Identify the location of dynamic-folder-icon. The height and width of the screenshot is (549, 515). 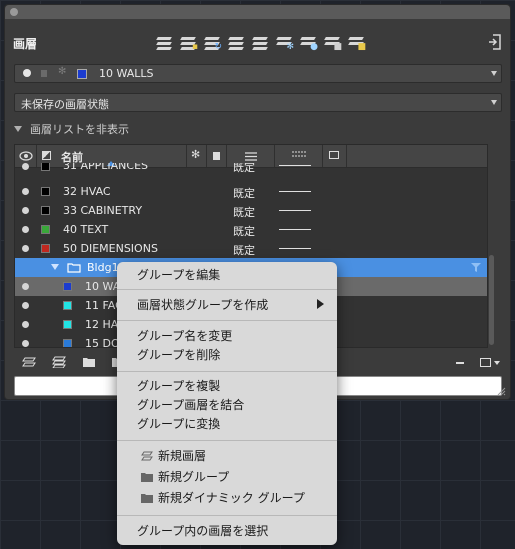
(147, 498).